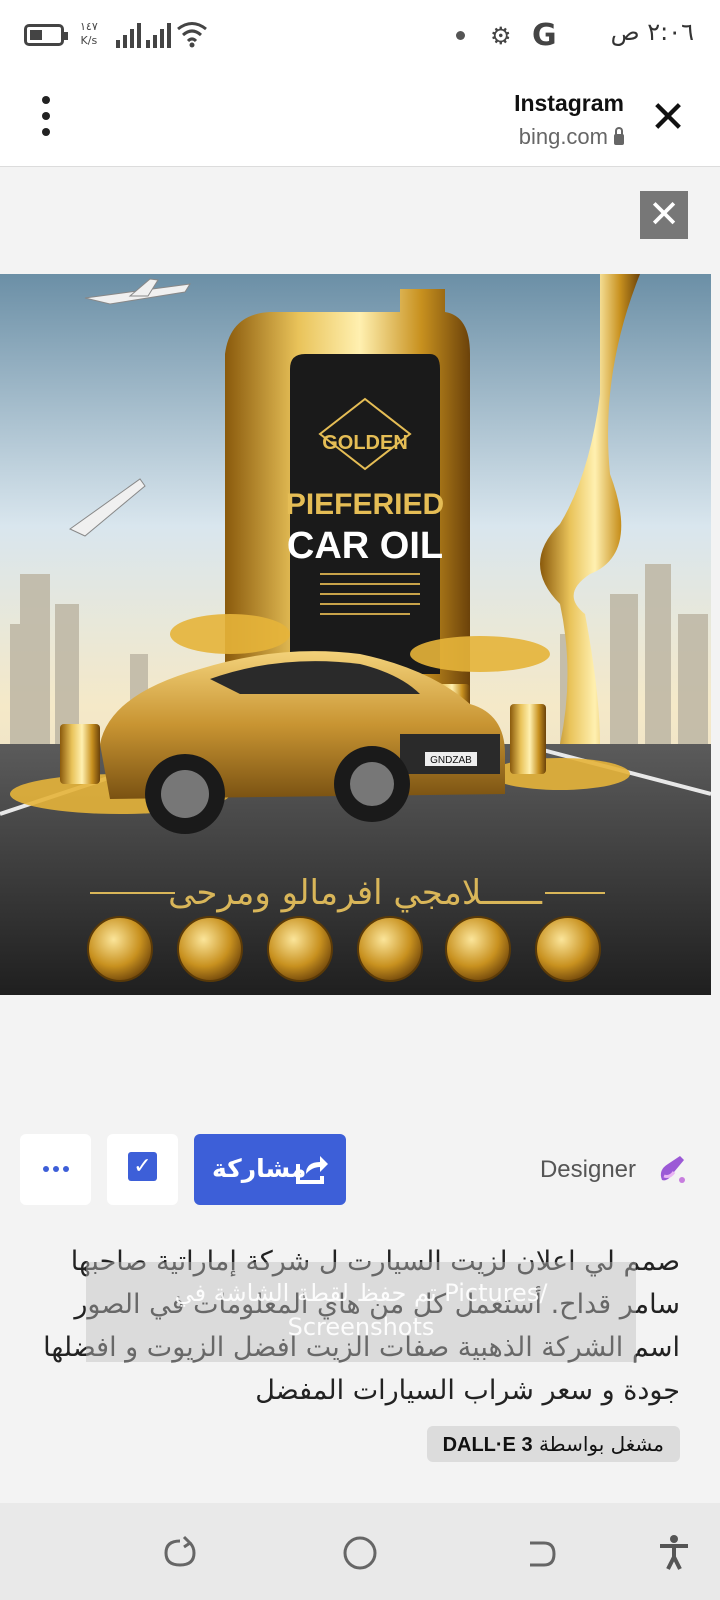 The image size is (720, 1600). I want to click on network-speed: ١٤٧ K/s, so click(89, 34).